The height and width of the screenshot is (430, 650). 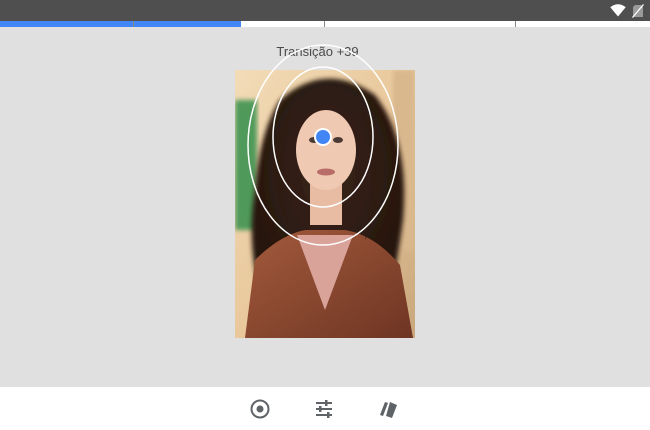 I want to click on style-button, so click(x=388, y=409).